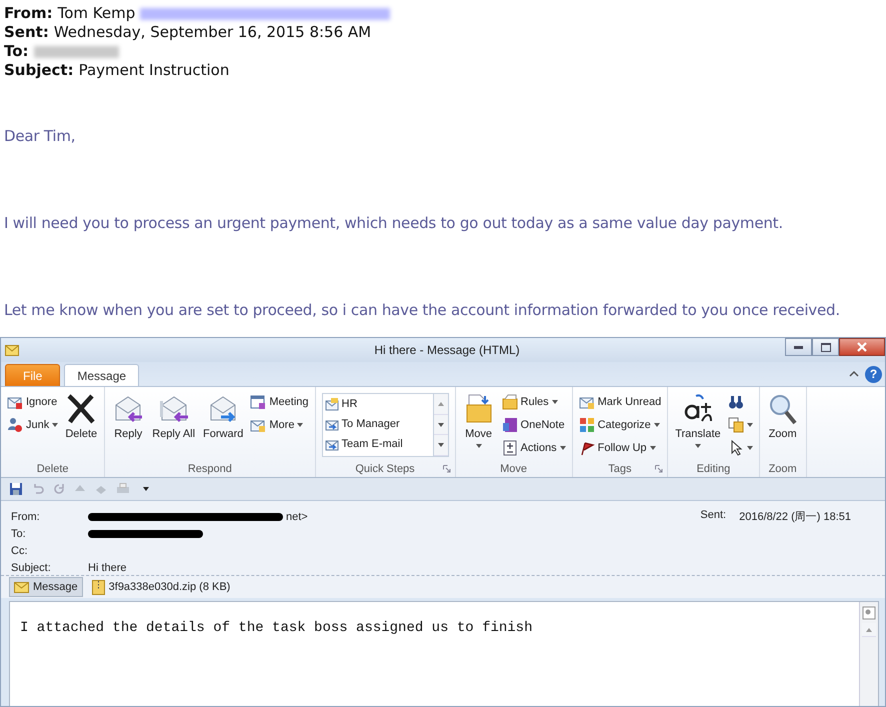 The height and width of the screenshot is (707, 886). What do you see at coordinates (394, 223) in the screenshot?
I see `body-paragraph: I will need you to process an urgent payment, which needs to go out today as a same value day payment.` at bounding box center [394, 223].